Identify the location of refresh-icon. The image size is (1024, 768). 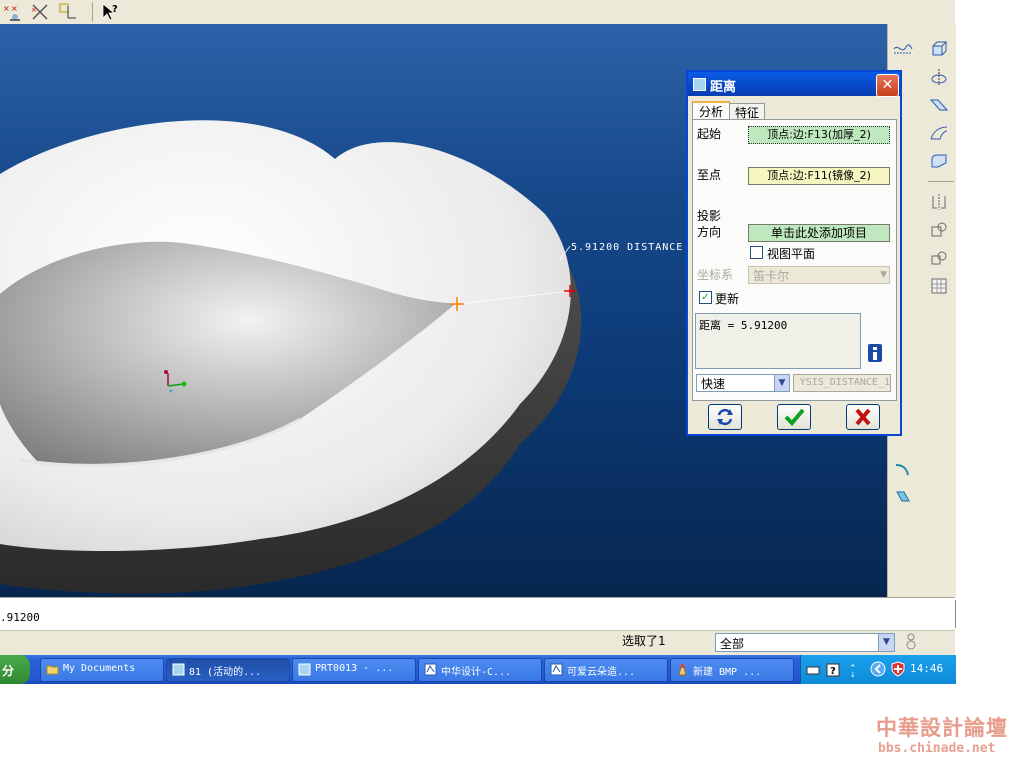
(725, 417).